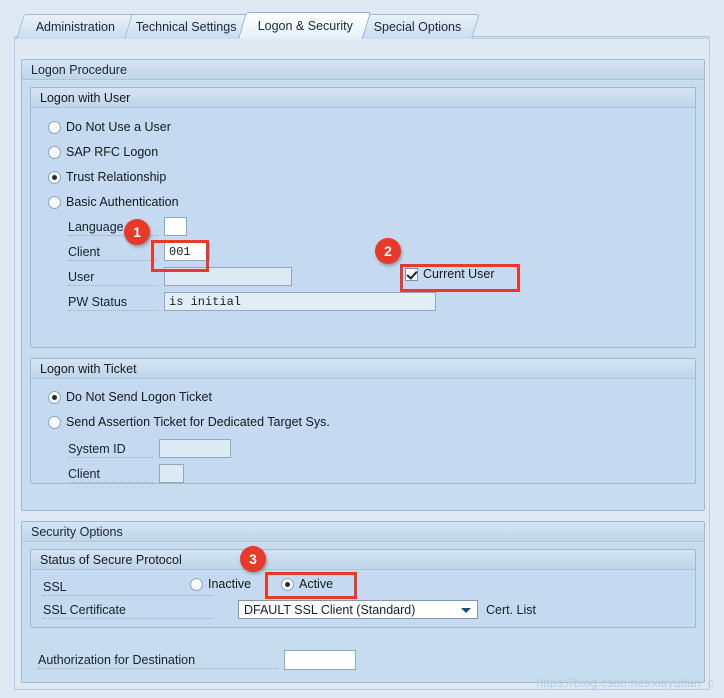 The width and height of the screenshot is (724, 698). I want to click on radio-ssl-active-indicator, so click(287, 584).